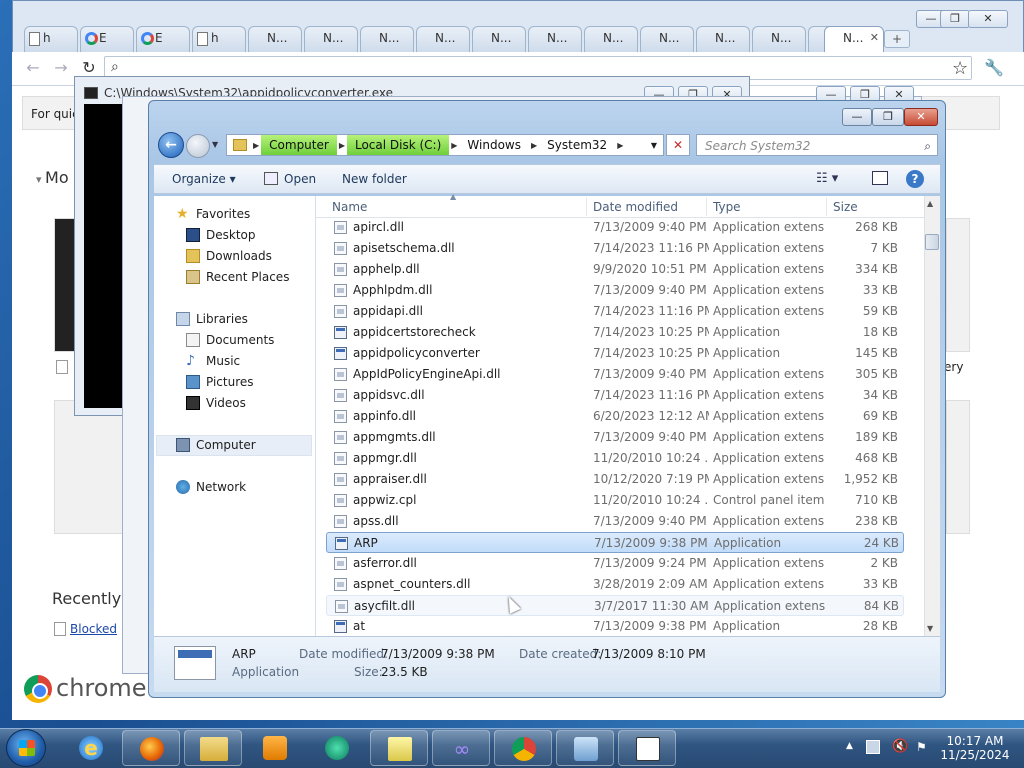 The height and width of the screenshot is (768, 1024). What do you see at coordinates (960, 68) in the screenshot?
I see `bookmark-star-icon: ☆` at bounding box center [960, 68].